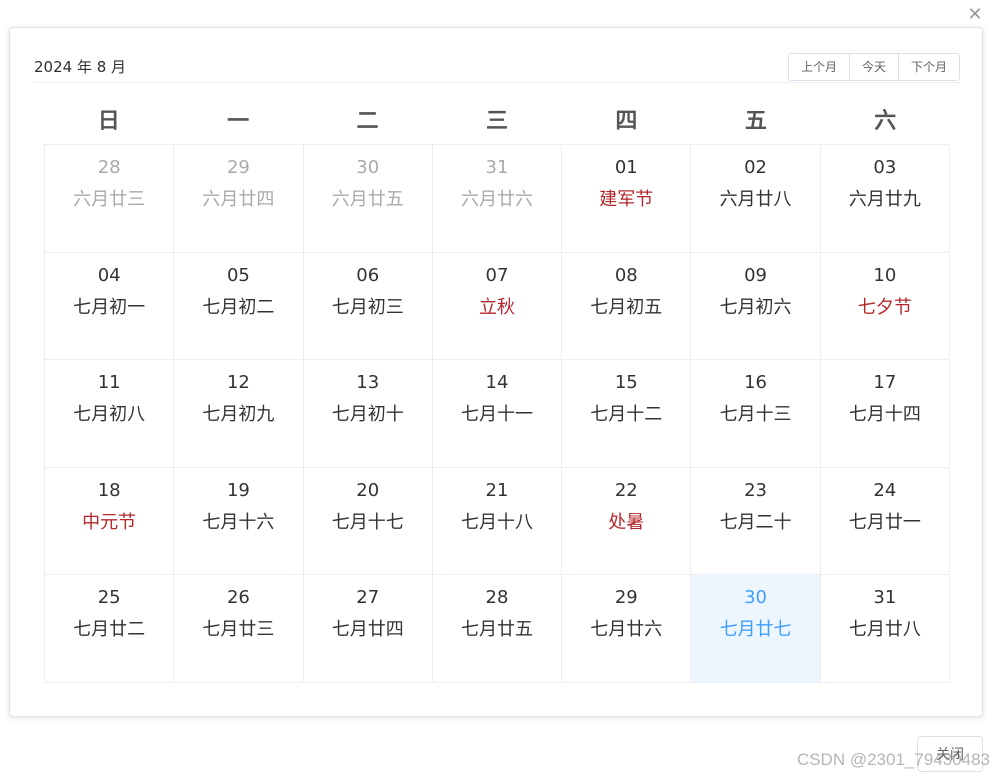  Describe the element at coordinates (626, 275) in the screenshot. I see `day-number: 08` at that location.